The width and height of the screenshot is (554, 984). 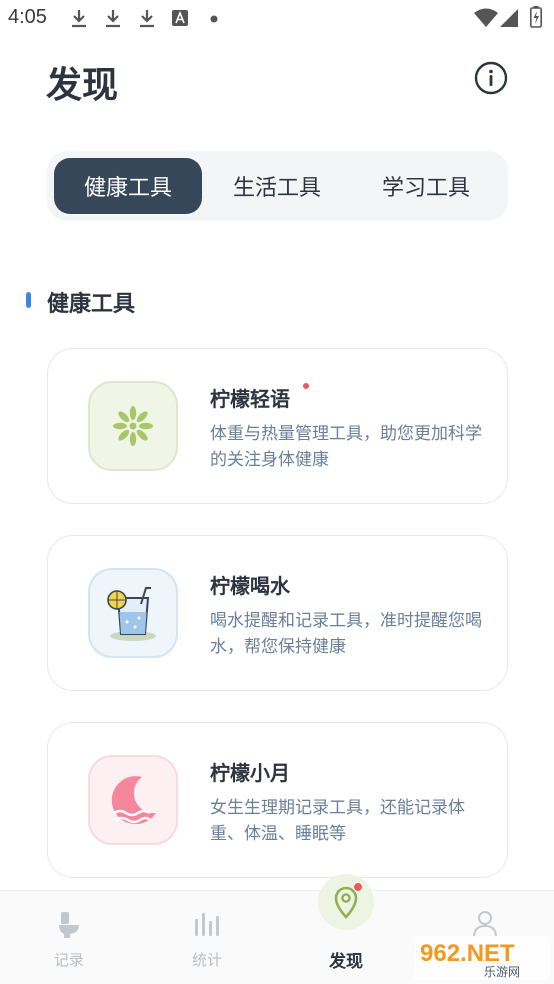 I want to click on card-title: 柠檬喝水, so click(x=250, y=586).